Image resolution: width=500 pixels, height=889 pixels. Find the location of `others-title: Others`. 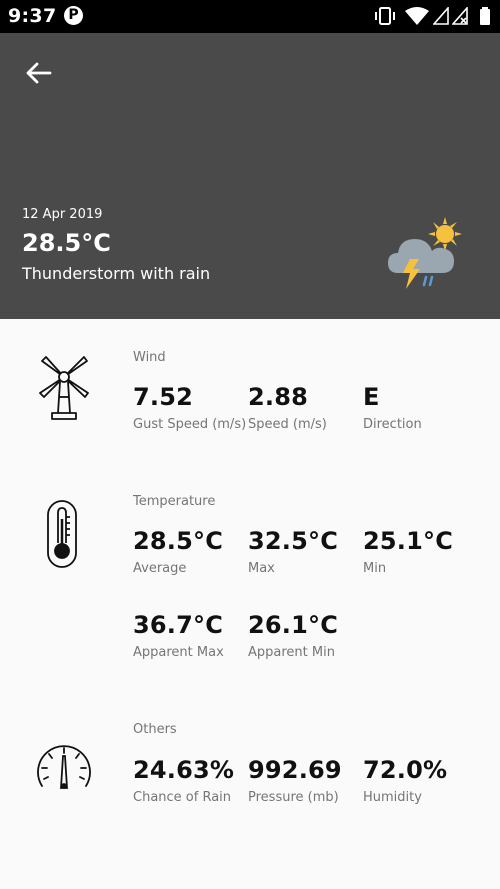

others-title: Others is located at coordinates (155, 729).